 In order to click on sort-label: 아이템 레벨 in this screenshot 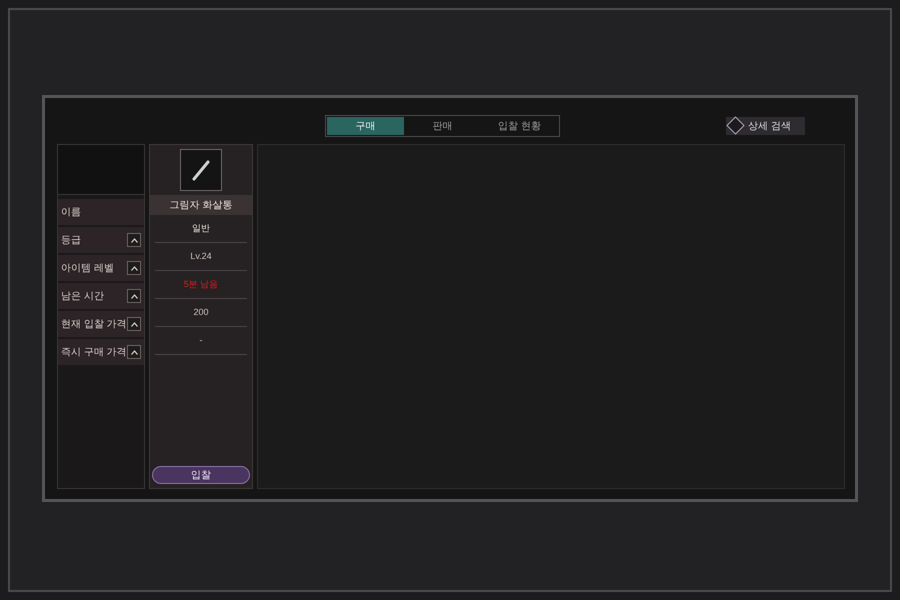, I will do `click(87, 269)`.